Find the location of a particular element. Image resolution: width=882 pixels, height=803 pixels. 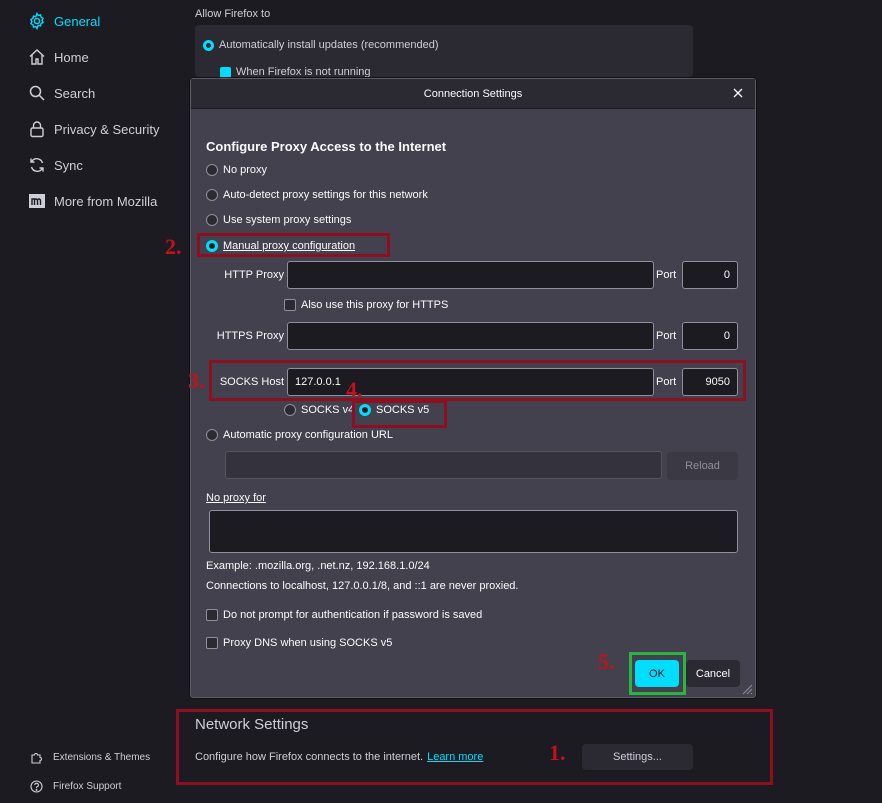

sync-icon is located at coordinates (37, 165).